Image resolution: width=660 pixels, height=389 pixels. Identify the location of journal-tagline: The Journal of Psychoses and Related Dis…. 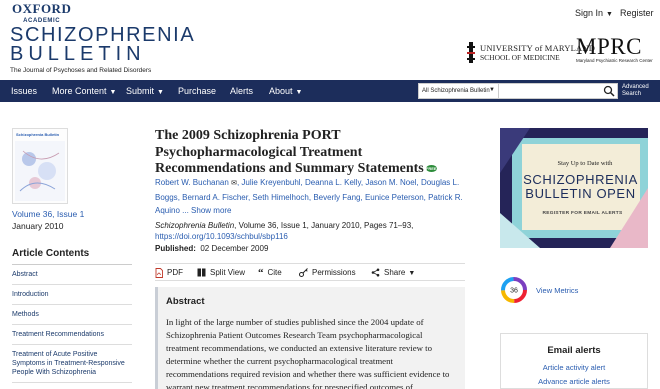
(81, 70).